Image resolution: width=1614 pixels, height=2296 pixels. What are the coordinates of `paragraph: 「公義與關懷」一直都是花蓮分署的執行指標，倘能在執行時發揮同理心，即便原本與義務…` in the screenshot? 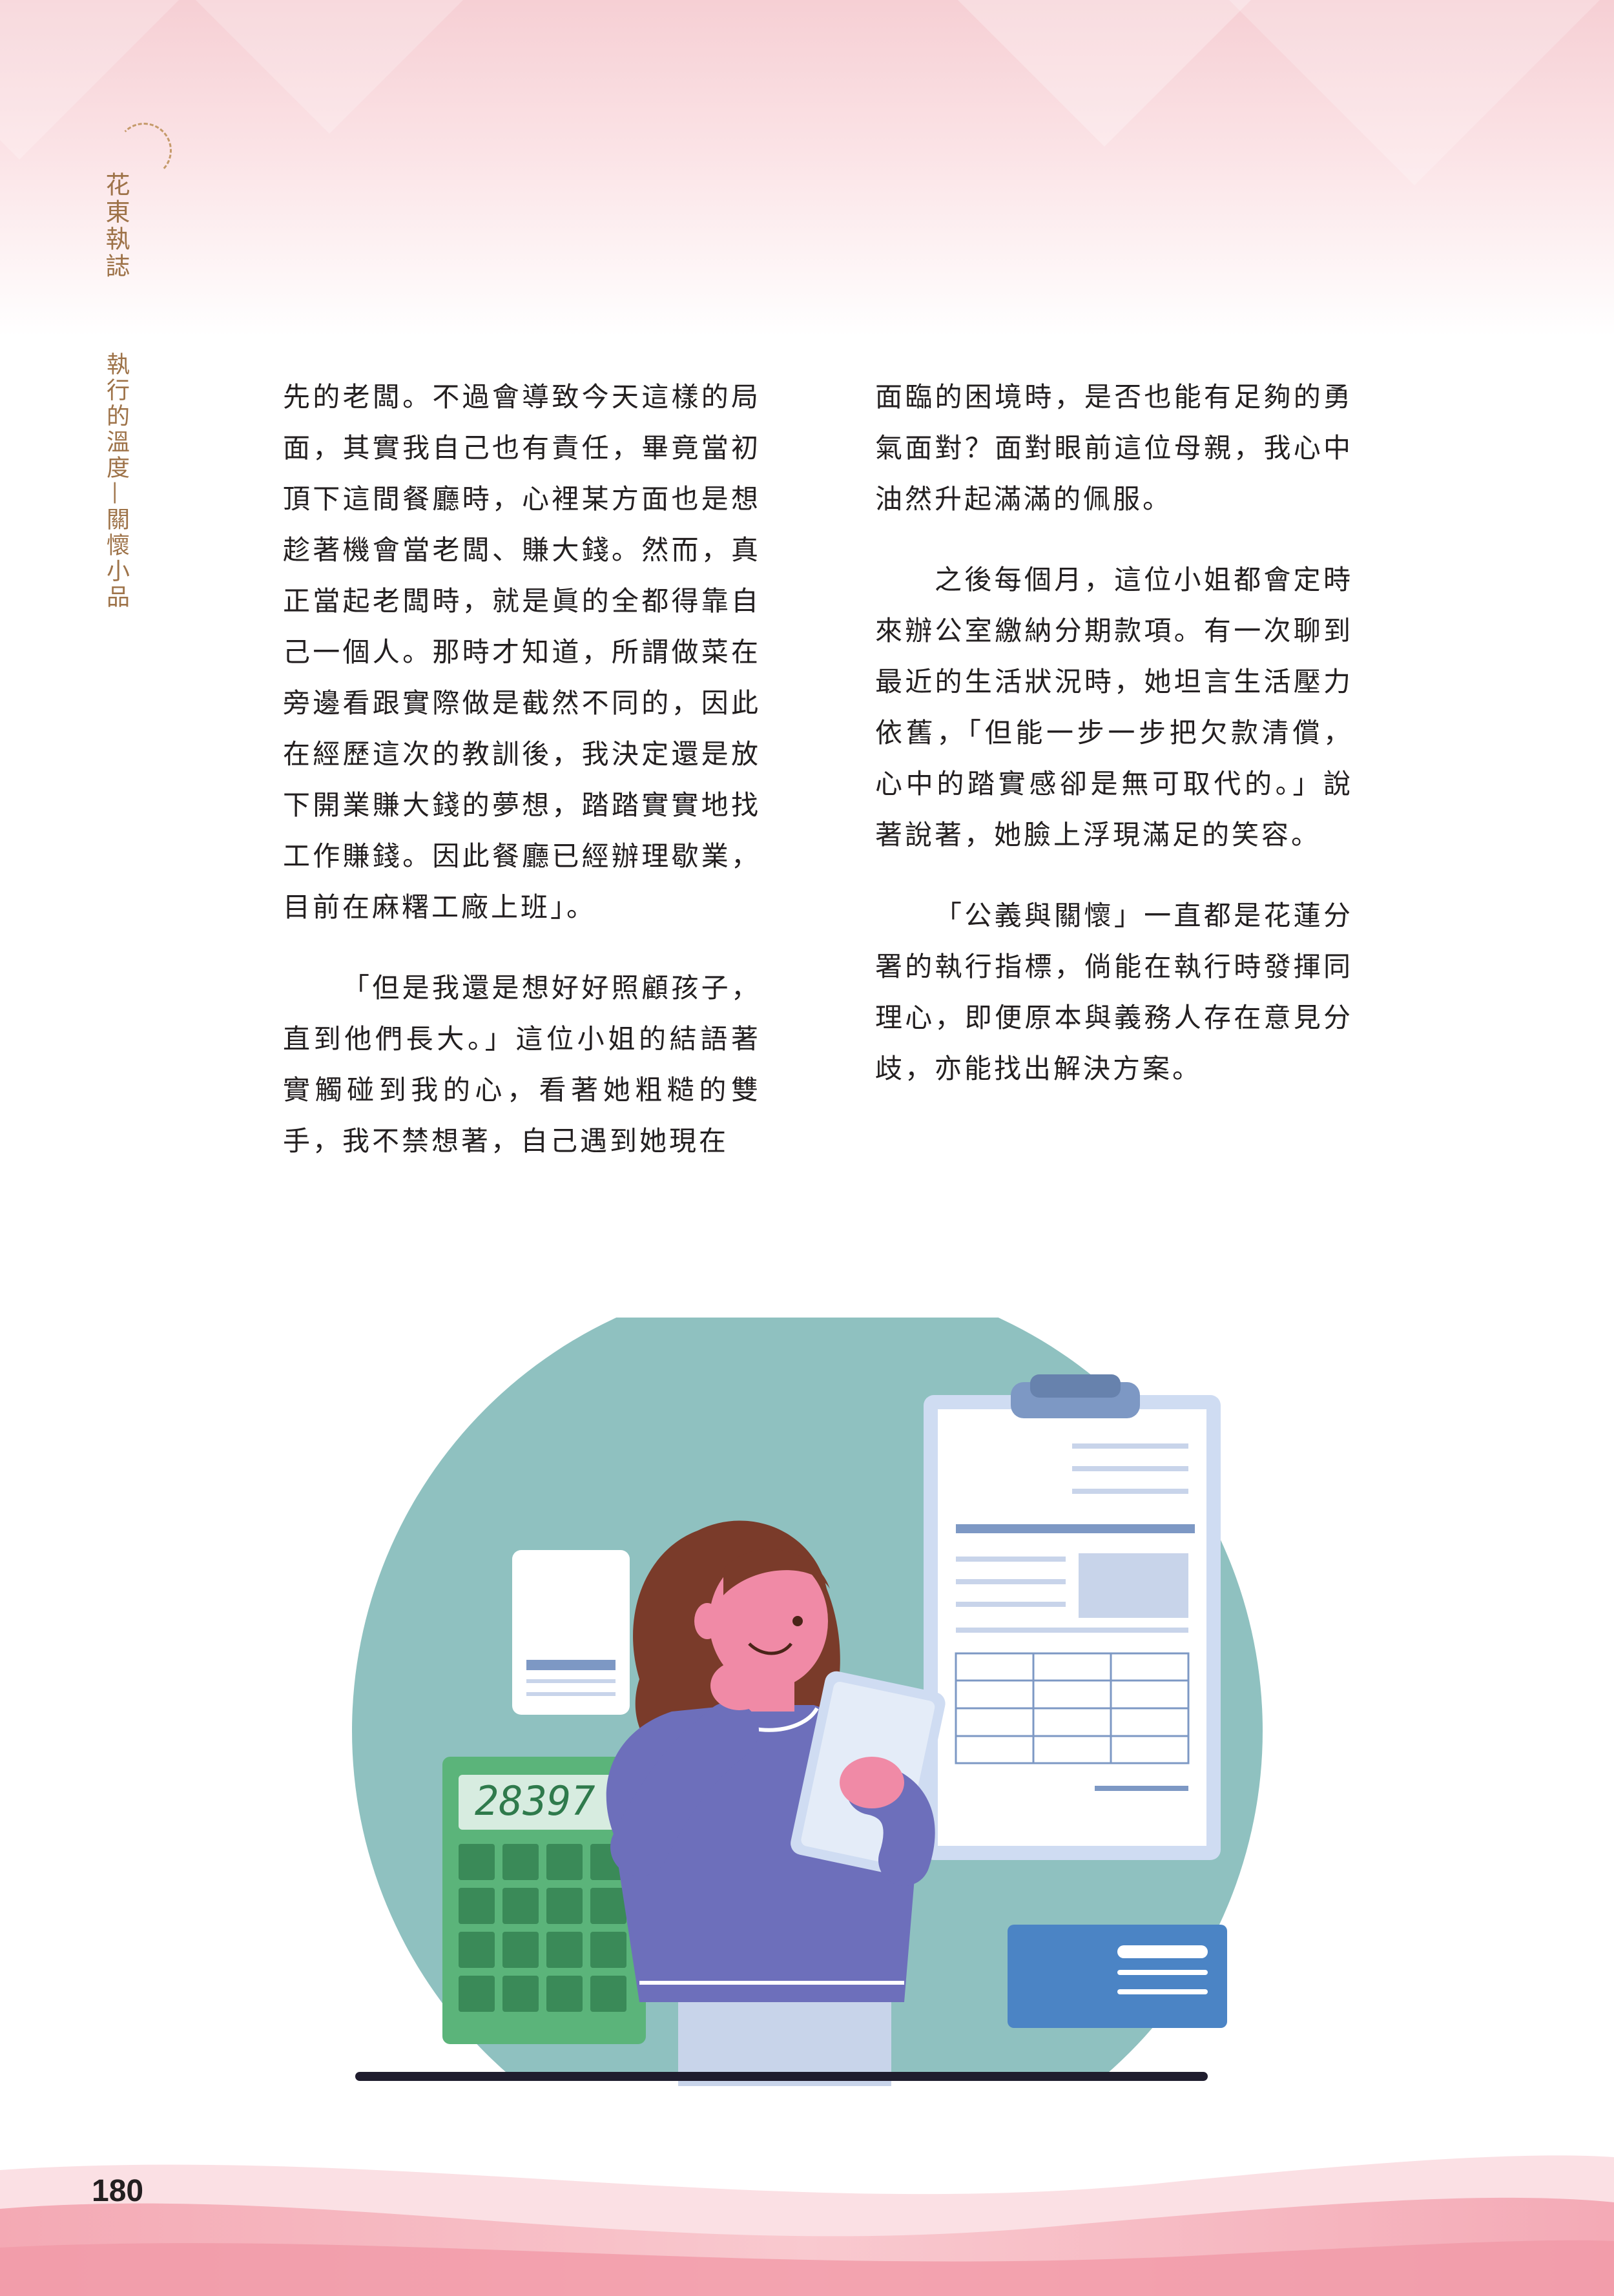 It's located at (1114, 992).